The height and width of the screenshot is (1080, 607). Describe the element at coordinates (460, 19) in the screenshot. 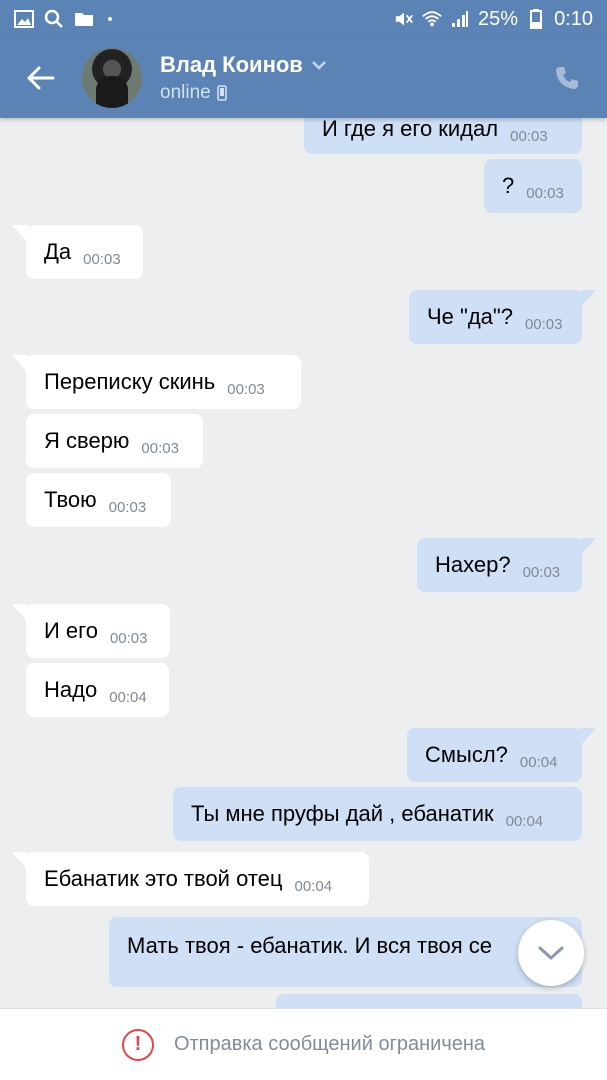

I see `signal-icon` at that location.